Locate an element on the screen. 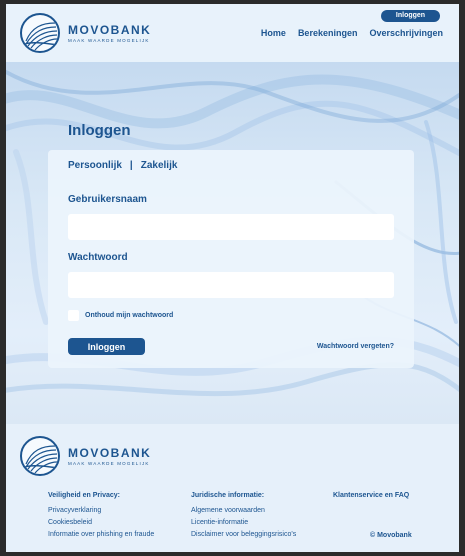 This screenshot has width=465, height=556. footer-brand-name: MOVOBANK is located at coordinates (110, 453).